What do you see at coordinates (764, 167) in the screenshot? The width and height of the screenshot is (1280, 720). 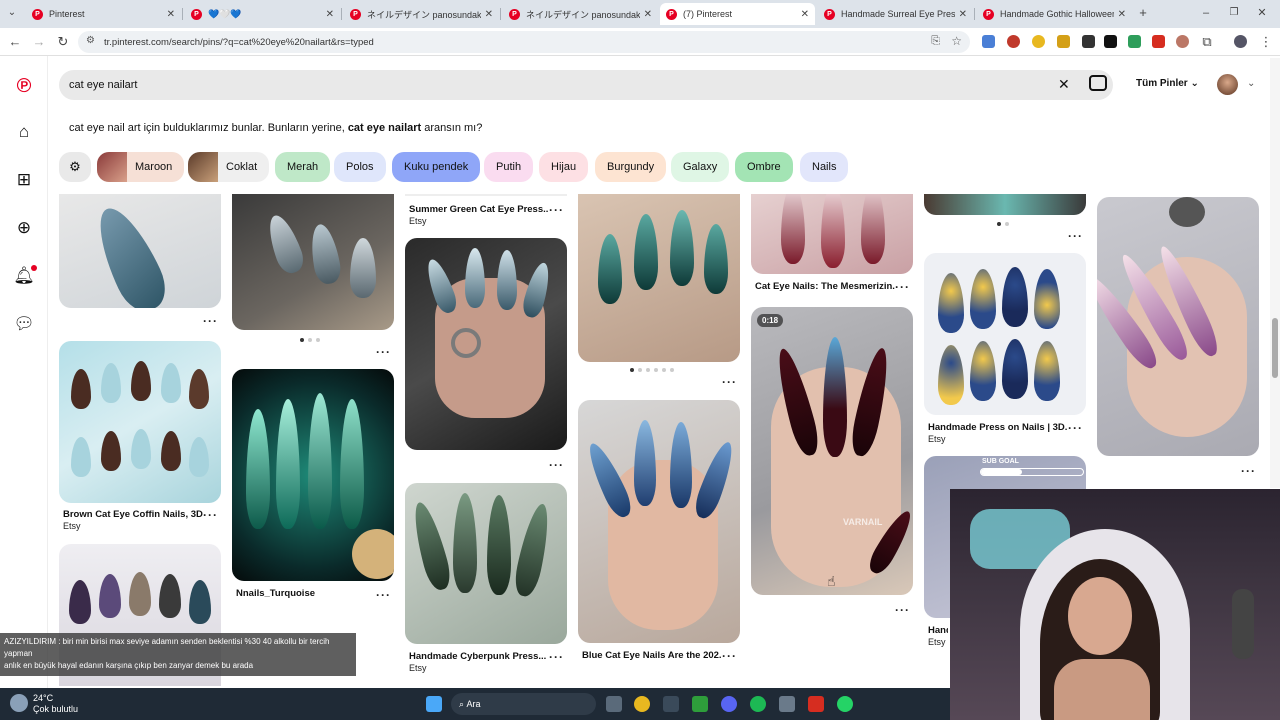 I see `chip-ombre: Ombre` at bounding box center [764, 167].